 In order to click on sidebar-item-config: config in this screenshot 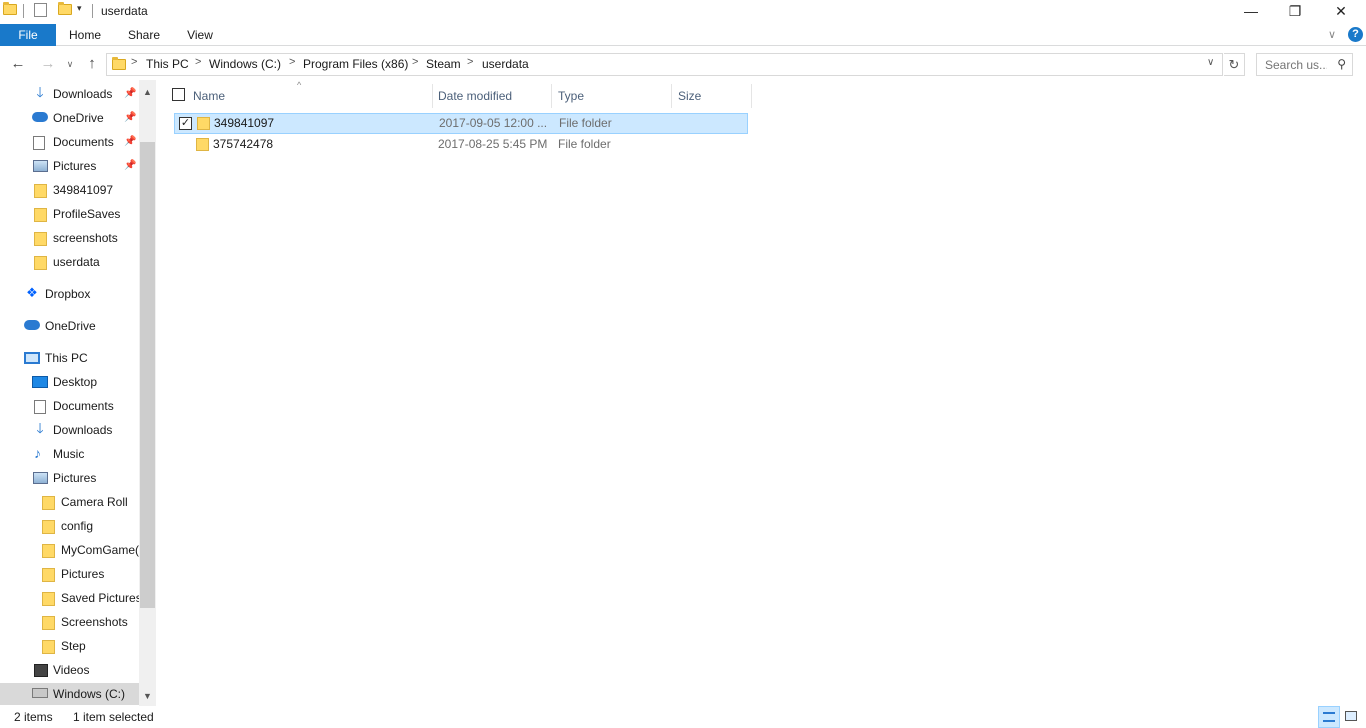, I will do `click(69, 526)`.